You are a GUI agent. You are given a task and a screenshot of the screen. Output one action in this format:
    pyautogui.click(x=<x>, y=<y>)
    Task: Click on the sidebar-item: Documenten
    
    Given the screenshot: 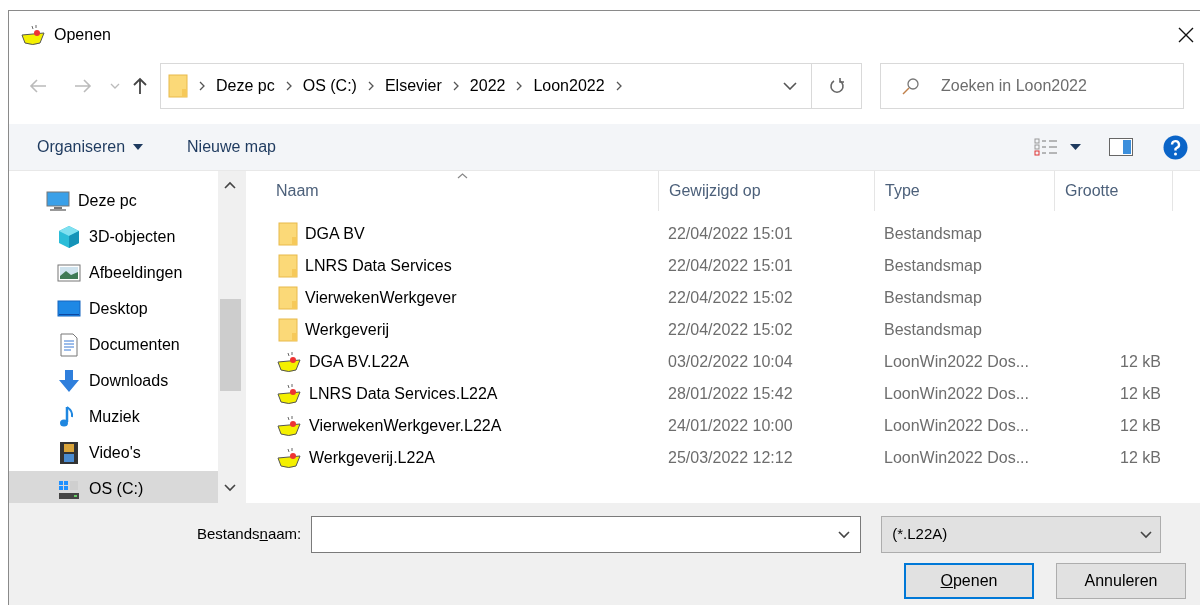 What is the action you would take?
    pyautogui.click(x=113, y=345)
    